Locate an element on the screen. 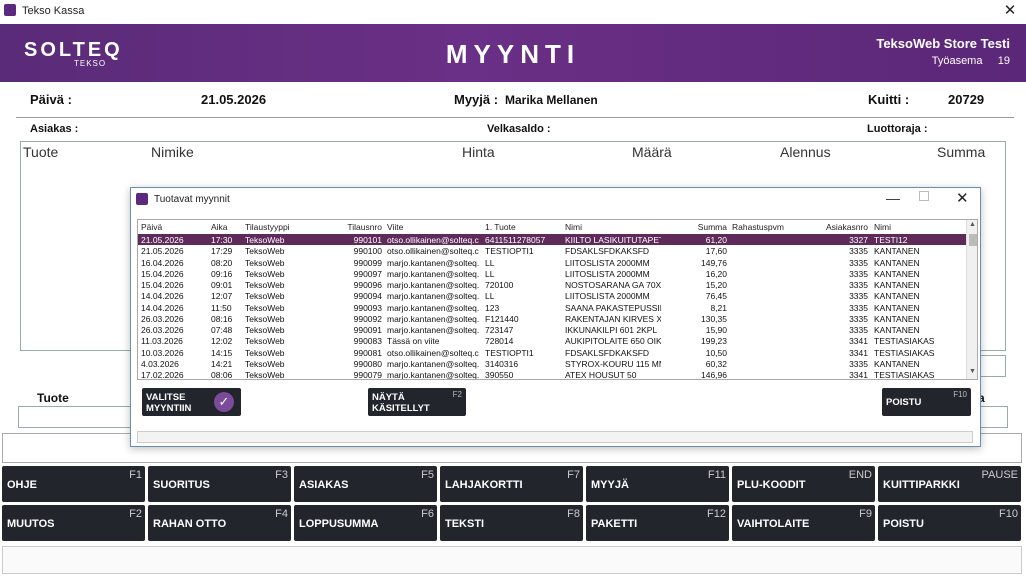 The width and height of the screenshot is (1026, 578). product-field-label: Tuote is located at coordinates (53, 398).